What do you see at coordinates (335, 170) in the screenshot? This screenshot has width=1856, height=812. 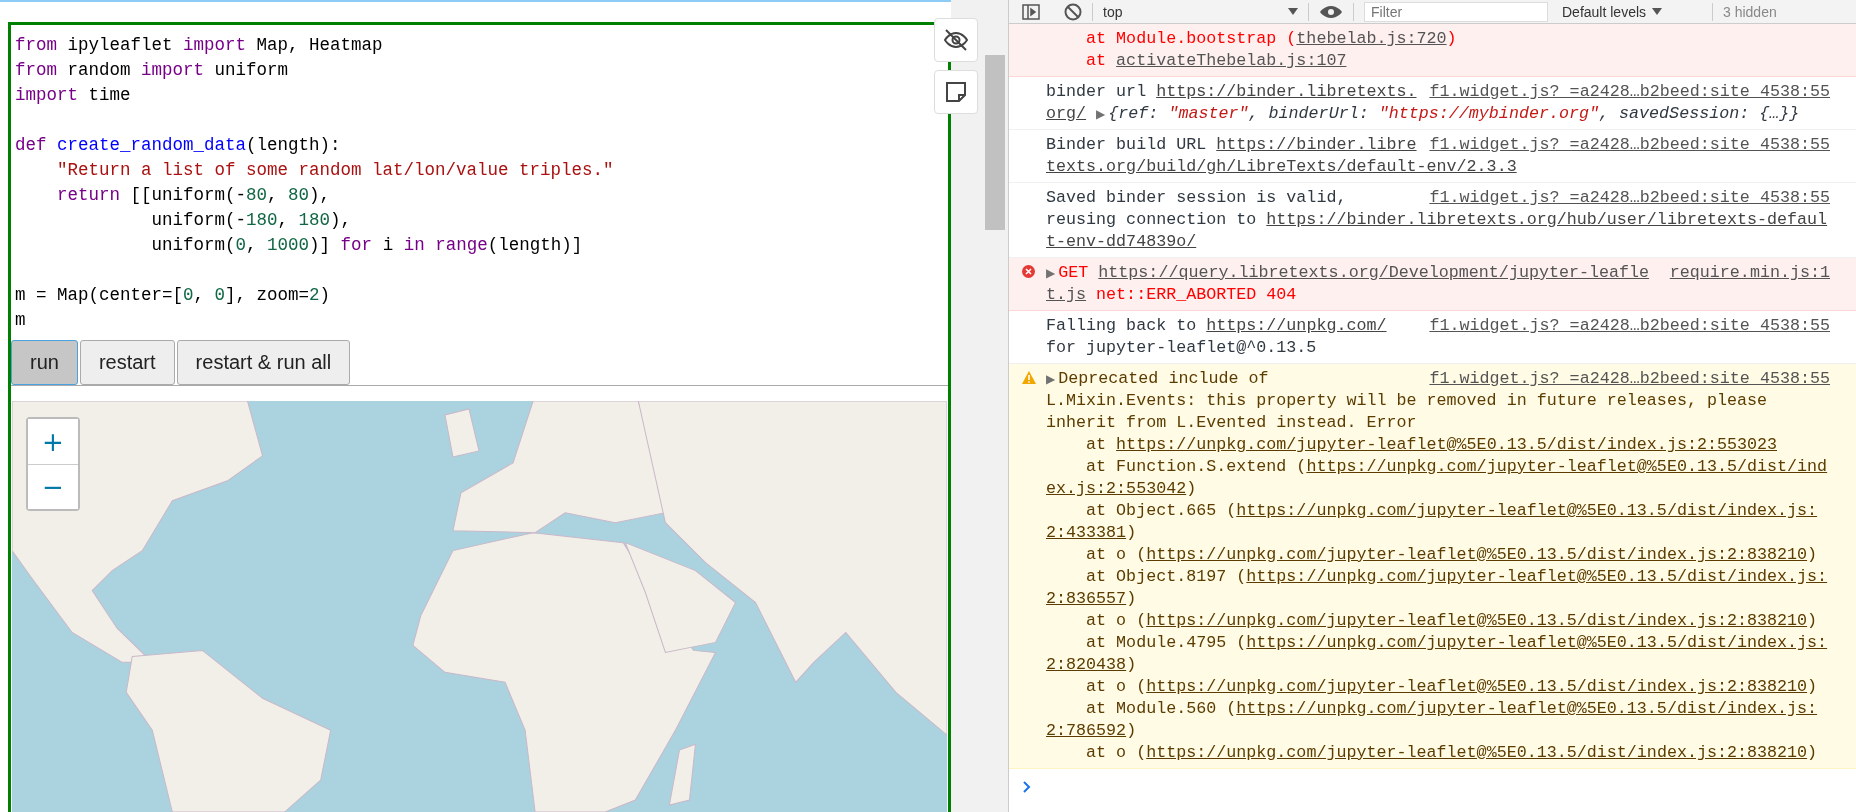 I see `code-text: "Return a list of some random lat/lon/value triples."` at bounding box center [335, 170].